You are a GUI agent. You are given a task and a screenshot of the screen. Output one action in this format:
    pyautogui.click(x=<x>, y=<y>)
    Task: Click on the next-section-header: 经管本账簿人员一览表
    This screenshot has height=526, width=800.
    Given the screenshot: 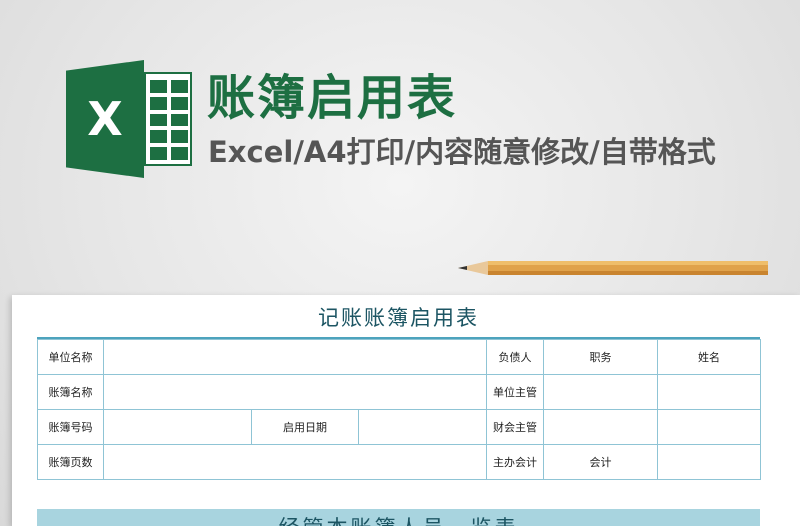 What is the action you would take?
    pyautogui.click(x=398, y=517)
    